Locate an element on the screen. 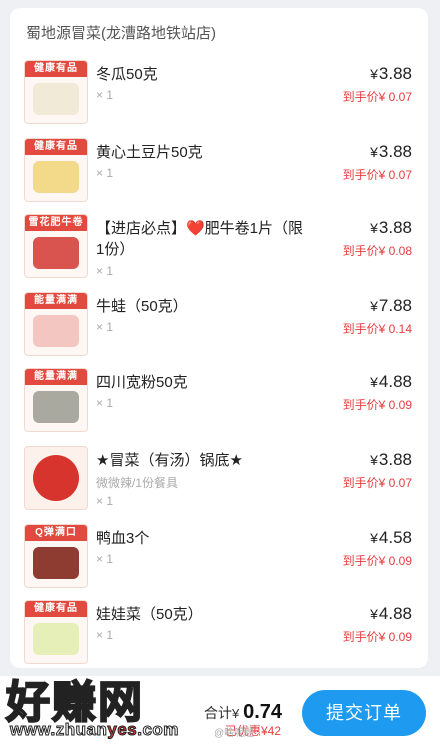 This screenshot has height=750, width=440. total-label: 合计¥ 0.74 is located at coordinates (243, 712).